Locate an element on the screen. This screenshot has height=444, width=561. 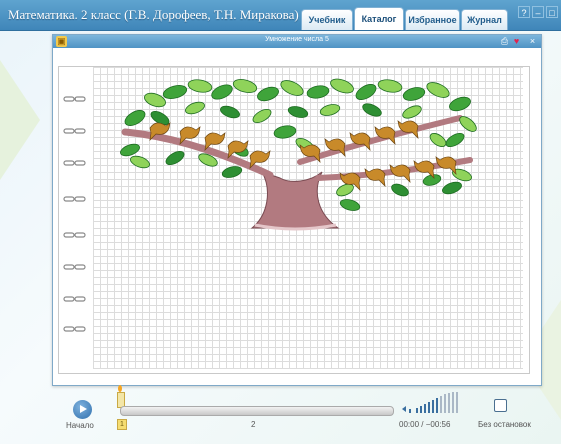
volume-icon is located at coordinates (432, 404).